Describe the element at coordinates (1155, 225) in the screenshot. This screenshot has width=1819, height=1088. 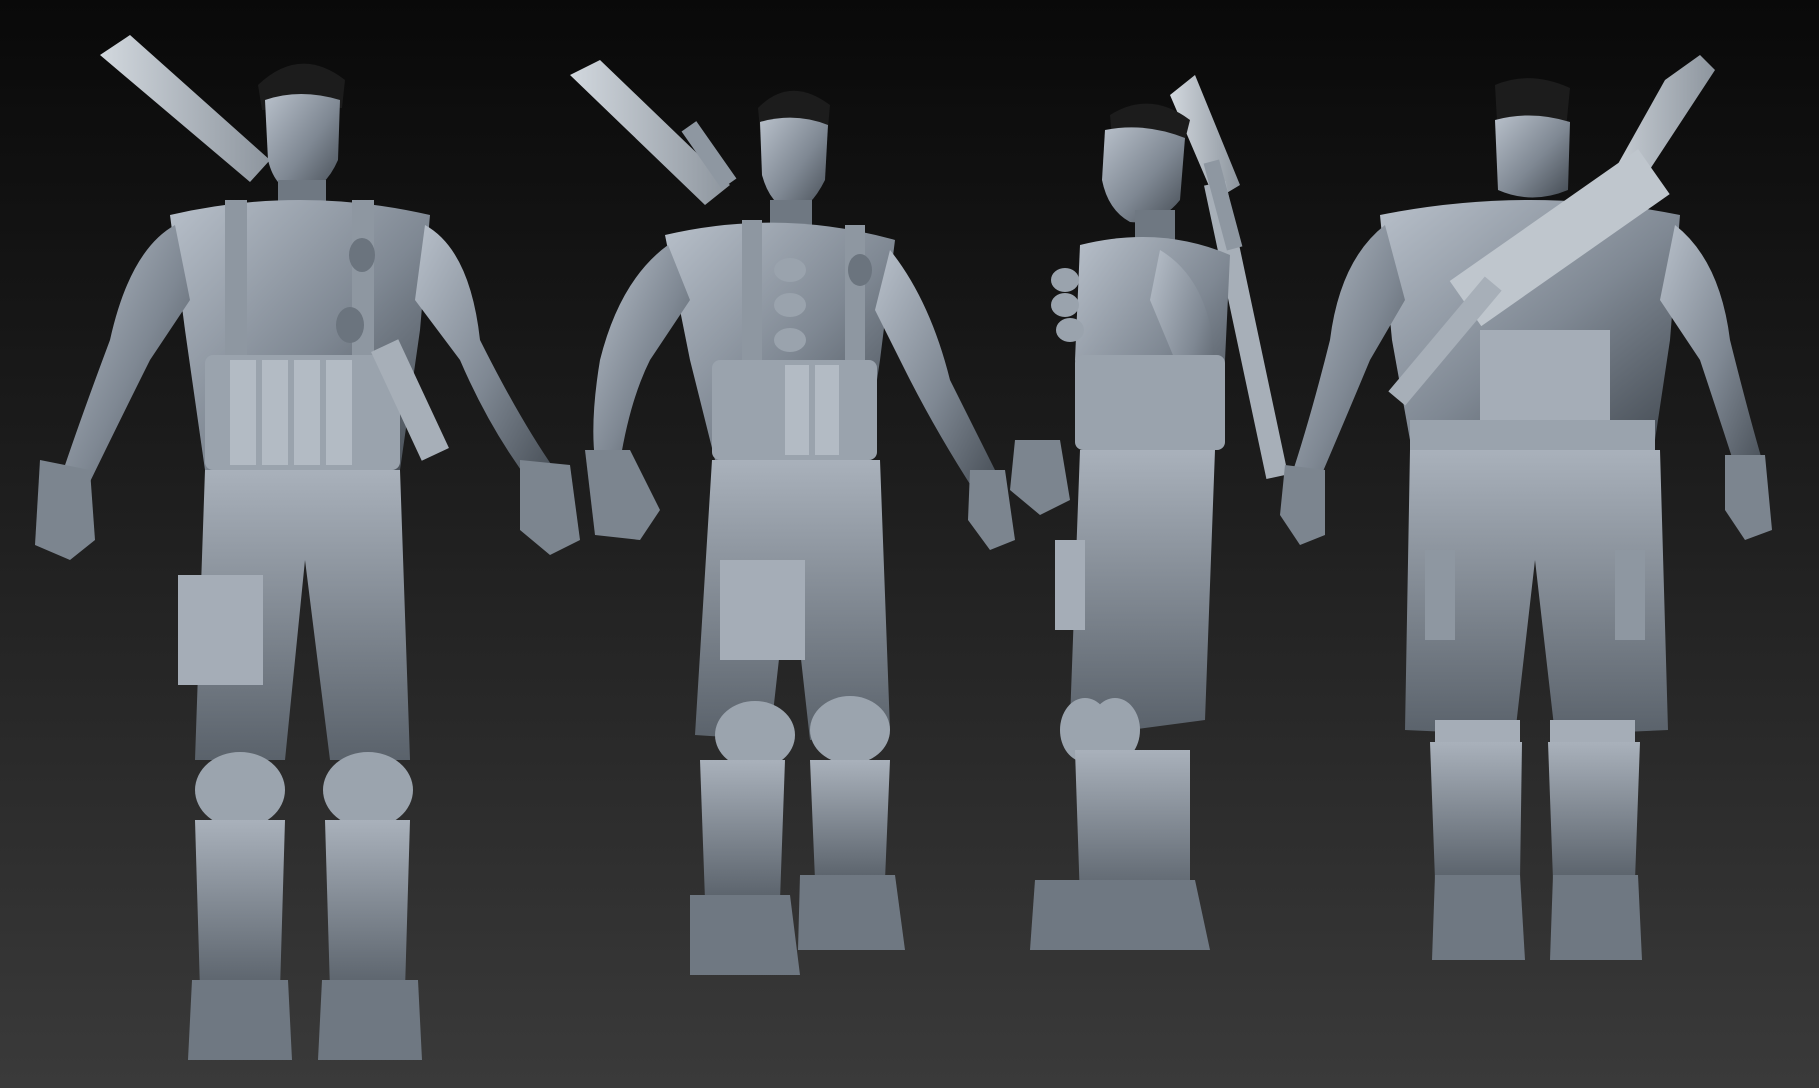
I see `neck` at that location.